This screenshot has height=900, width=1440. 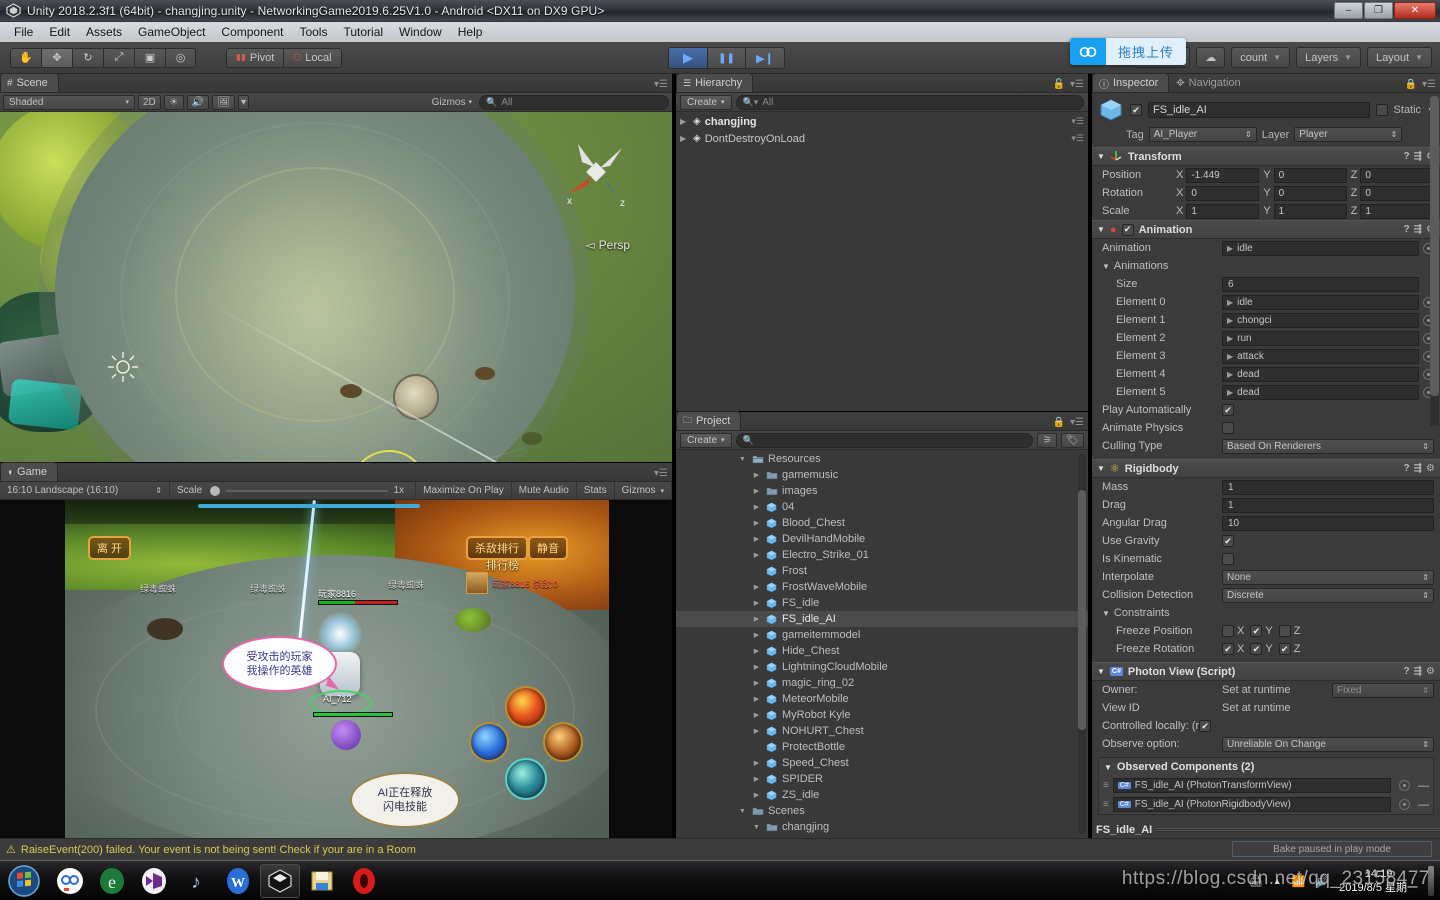 I want to click on freeze-position-x-checkbox, so click(x=1228, y=631).